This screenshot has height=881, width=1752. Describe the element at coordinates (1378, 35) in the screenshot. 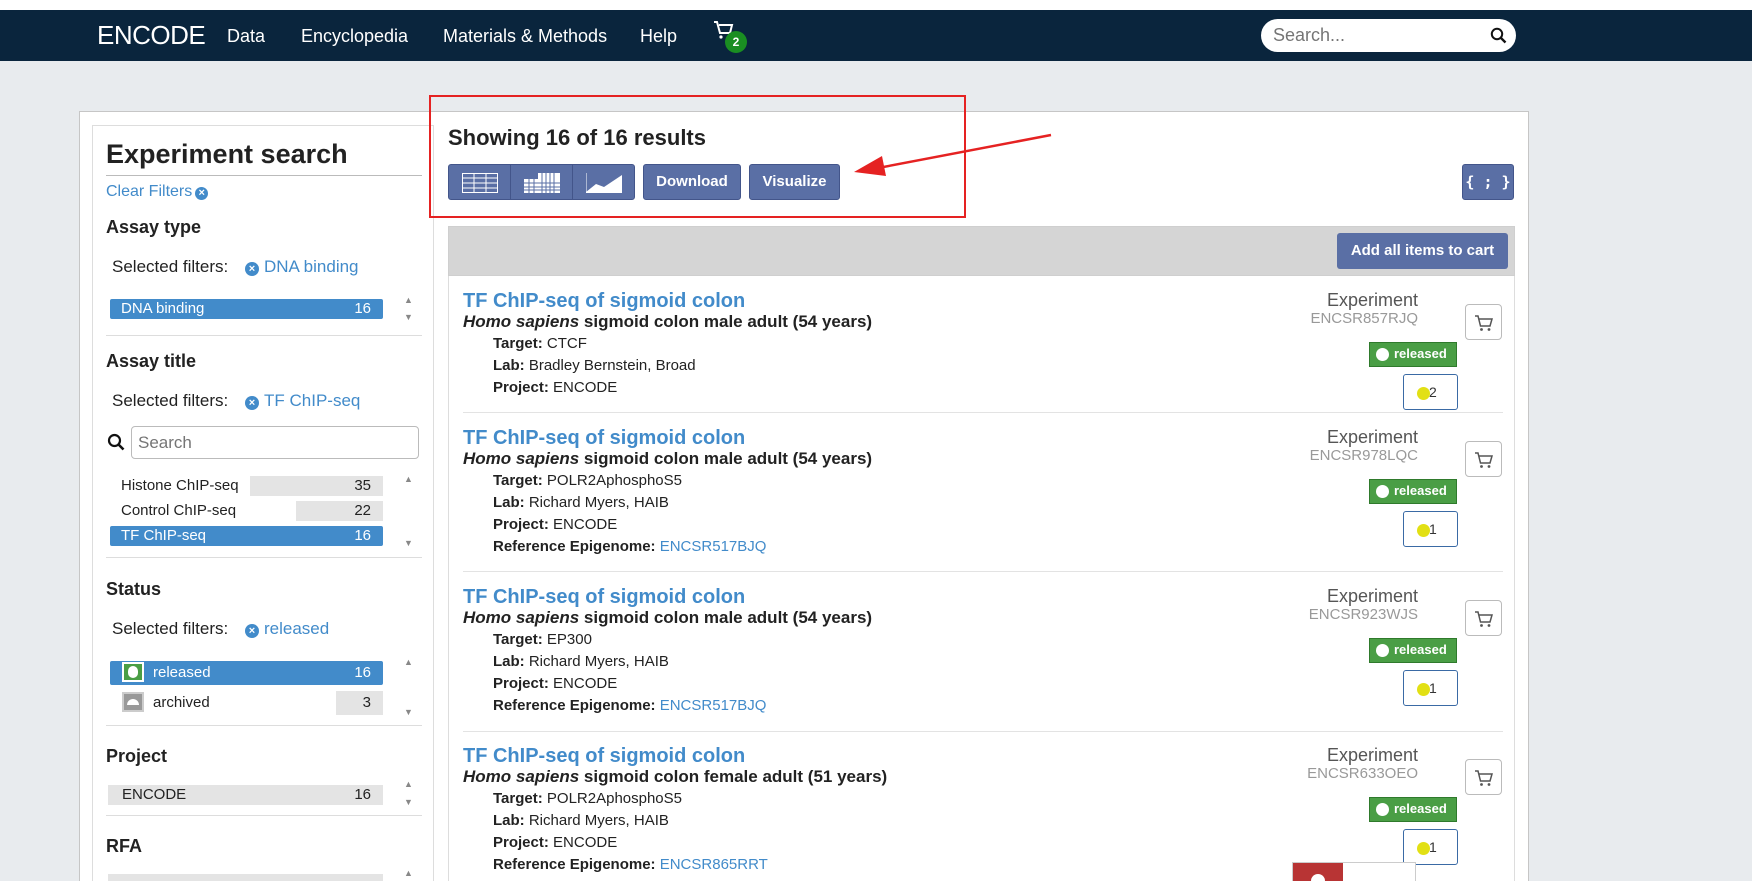

I see `nav-search-input` at that location.